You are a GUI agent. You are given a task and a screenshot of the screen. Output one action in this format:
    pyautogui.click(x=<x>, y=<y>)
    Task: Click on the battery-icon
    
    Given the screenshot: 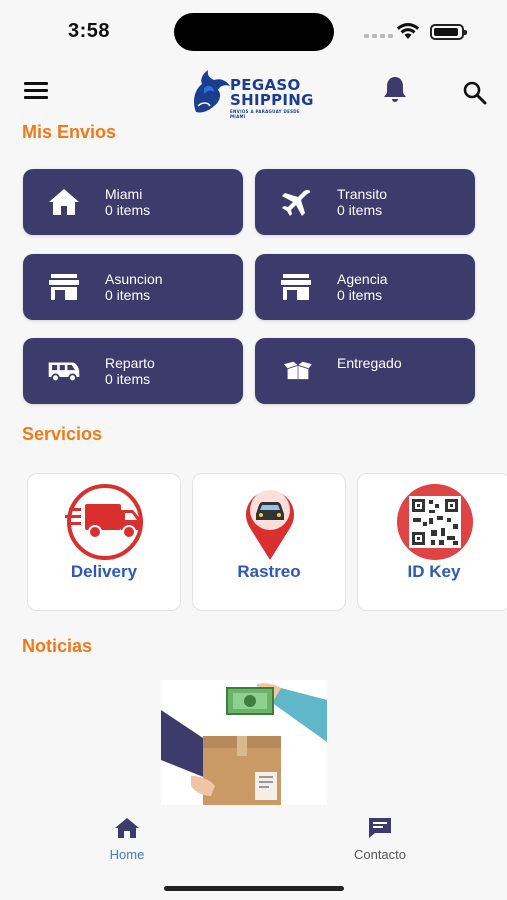 What is the action you would take?
    pyautogui.click(x=448, y=32)
    